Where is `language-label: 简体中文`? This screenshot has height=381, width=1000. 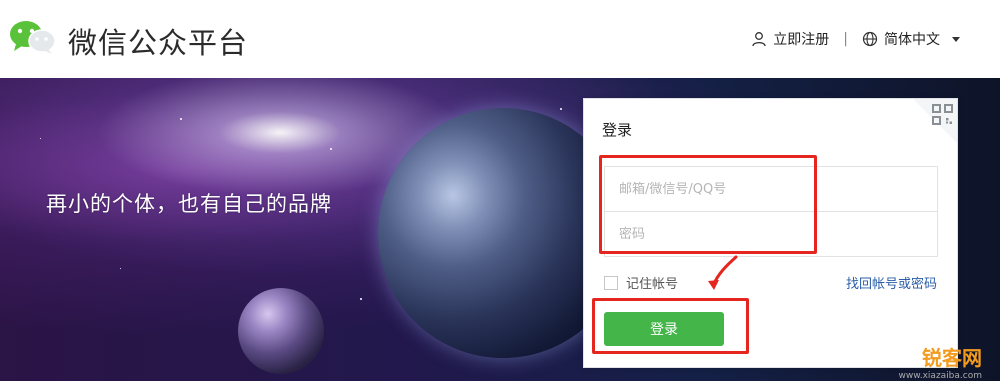
language-label: 简体中文 is located at coordinates (912, 40).